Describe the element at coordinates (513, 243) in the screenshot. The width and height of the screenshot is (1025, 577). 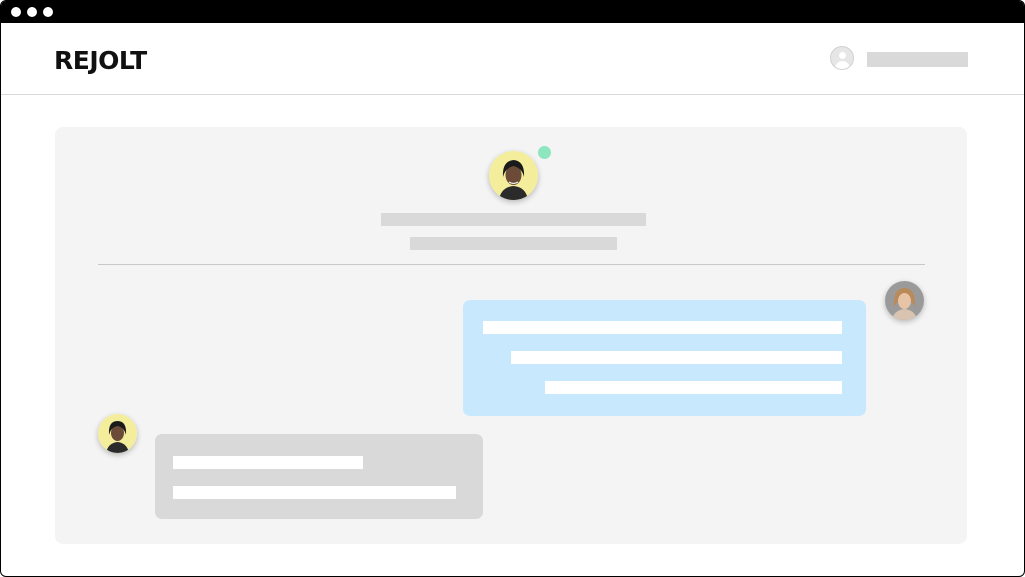
I see `contact-subtitle-placeholder` at that location.